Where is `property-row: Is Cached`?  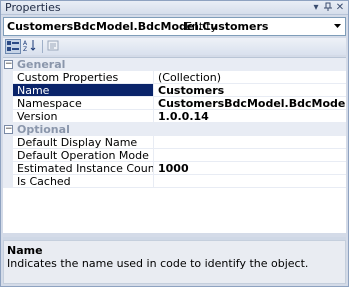 property-row: Is Cached is located at coordinates (174, 181).